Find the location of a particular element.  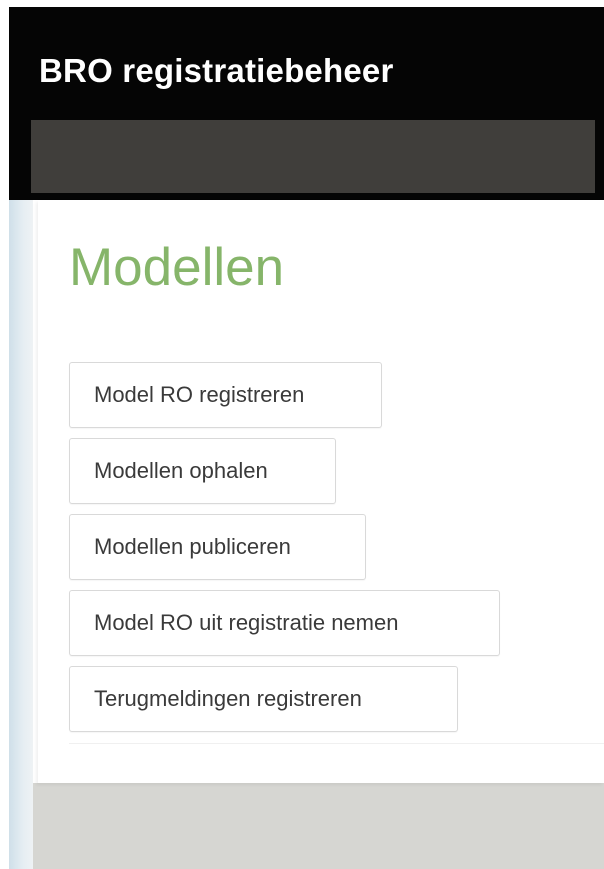

window-edge is located at coordinates (4, 434).